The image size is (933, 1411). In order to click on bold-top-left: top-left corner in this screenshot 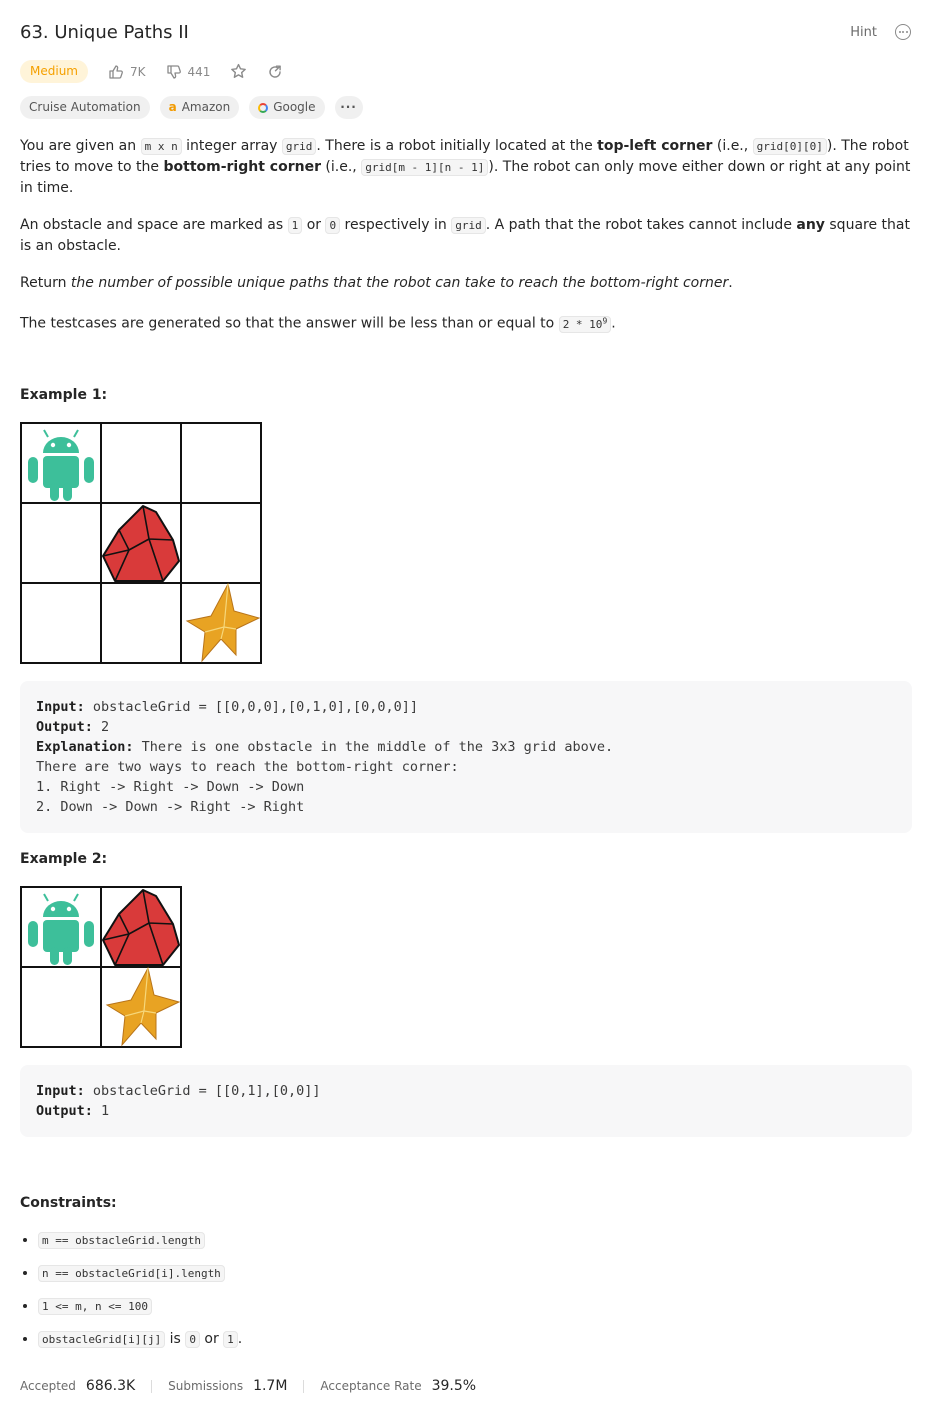, I will do `click(655, 146)`.